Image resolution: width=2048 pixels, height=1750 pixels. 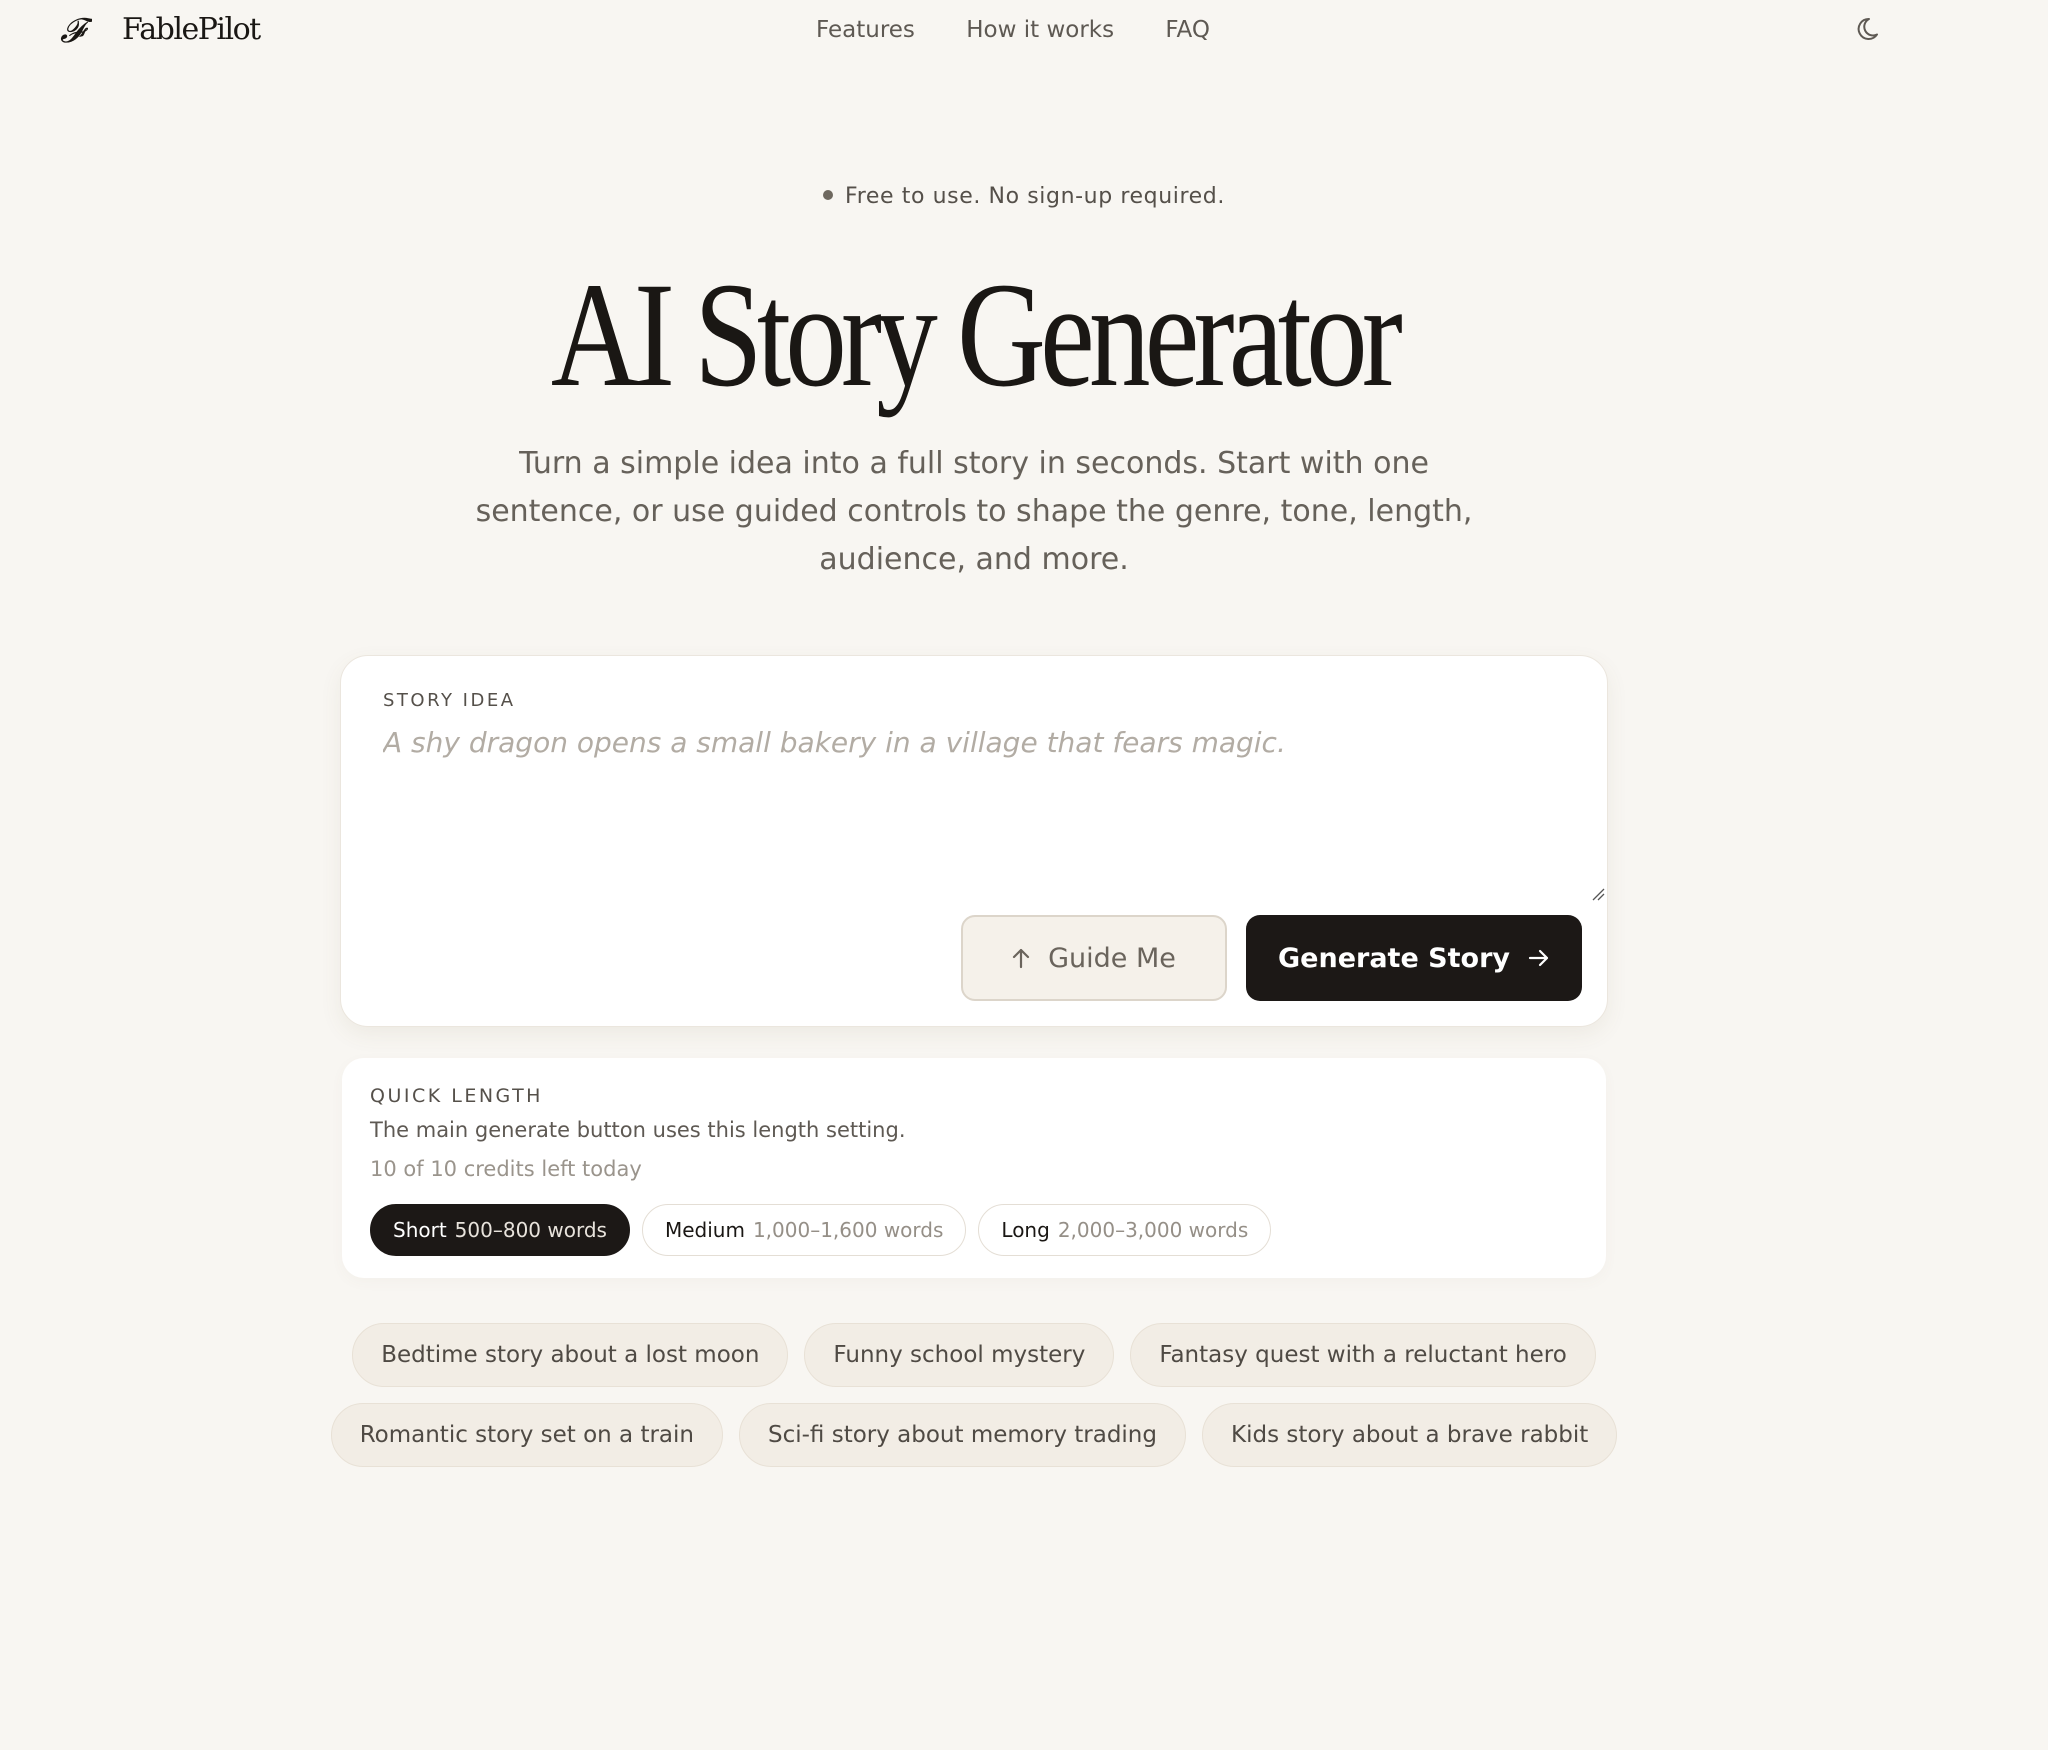 I want to click on length-option-short: Short 500–800 words, so click(x=500, y=1230).